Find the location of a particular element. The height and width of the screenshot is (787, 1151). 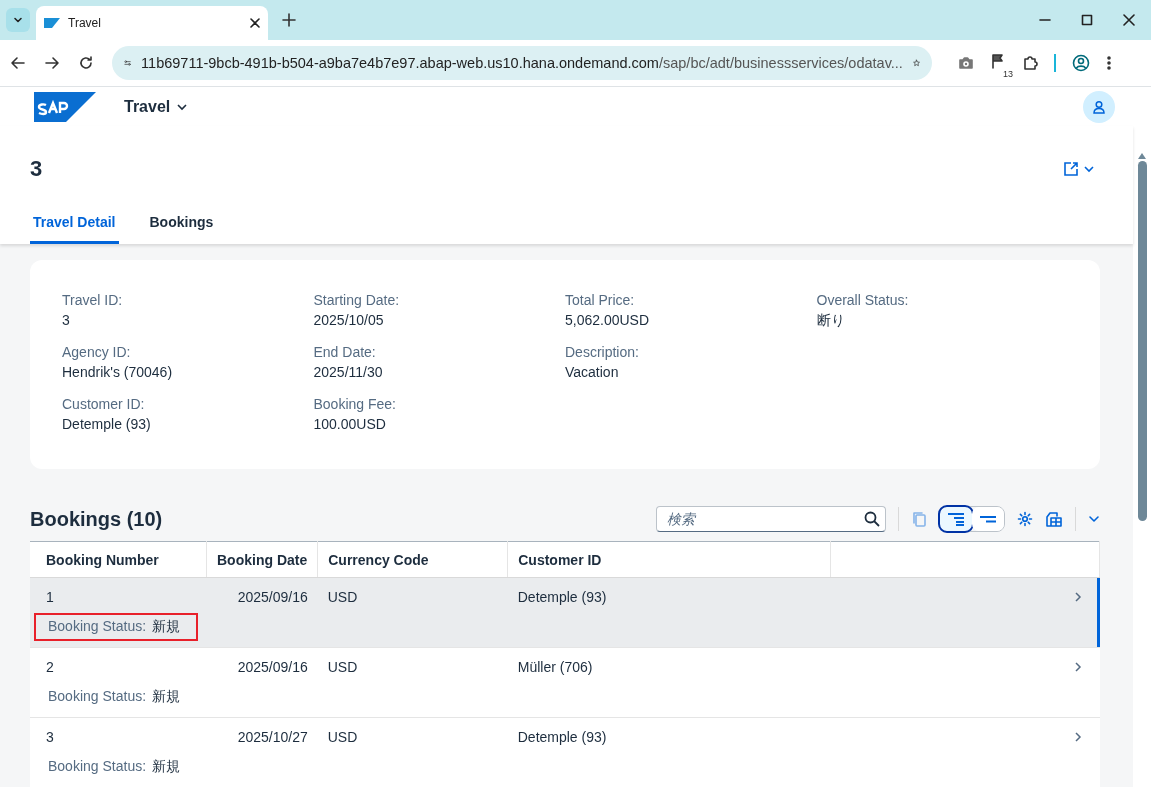

compact-view-button is located at coordinates (988, 519).